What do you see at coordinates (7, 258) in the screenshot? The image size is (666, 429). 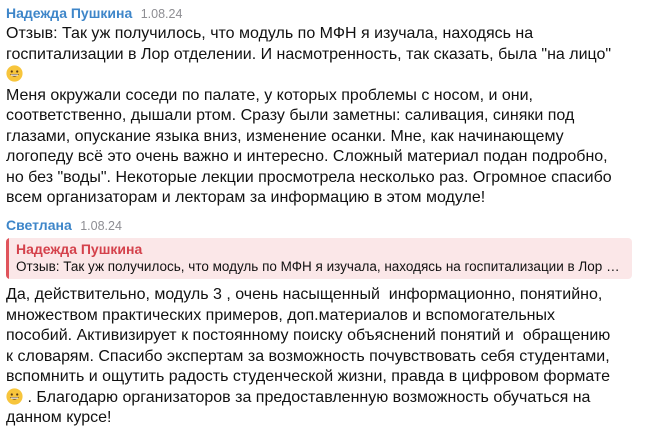 I see `reply-quote-bar` at bounding box center [7, 258].